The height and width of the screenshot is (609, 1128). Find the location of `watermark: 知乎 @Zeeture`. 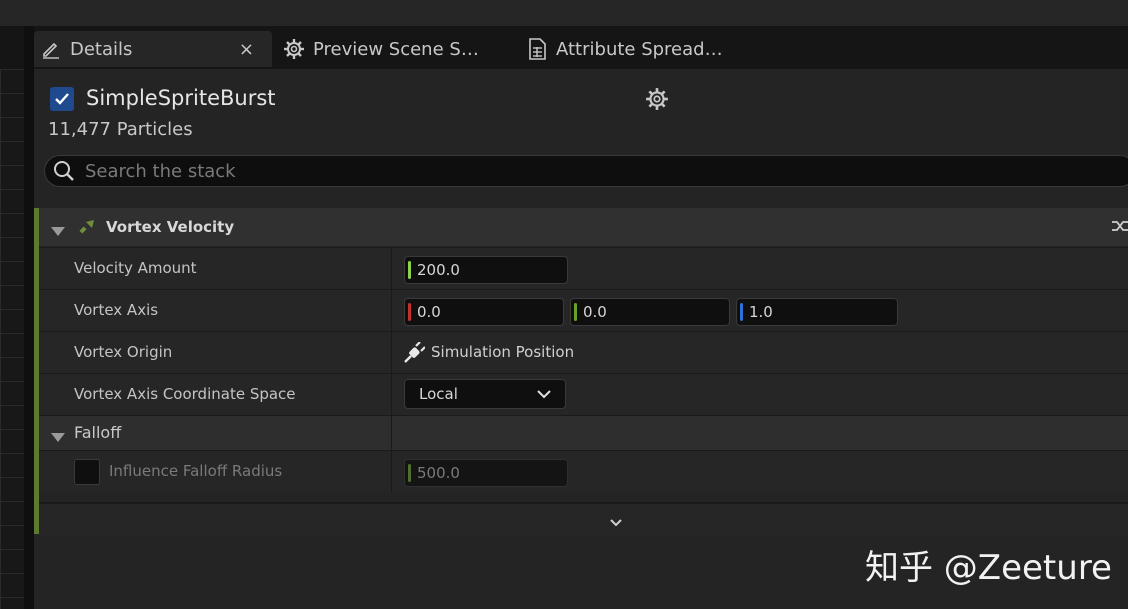

watermark: 知乎 @Zeeture is located at coordinates (988, 568).